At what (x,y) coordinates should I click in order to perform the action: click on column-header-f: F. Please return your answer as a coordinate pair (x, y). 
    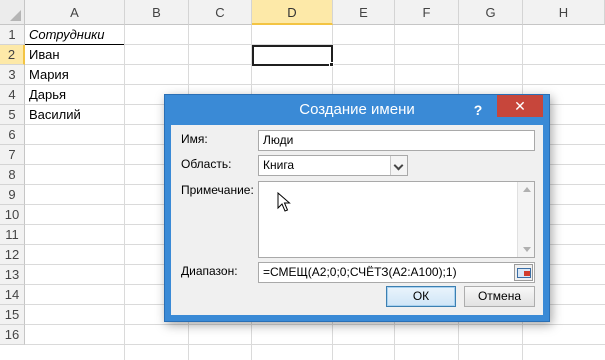
    Looking at the image, I should click on (427, 12).